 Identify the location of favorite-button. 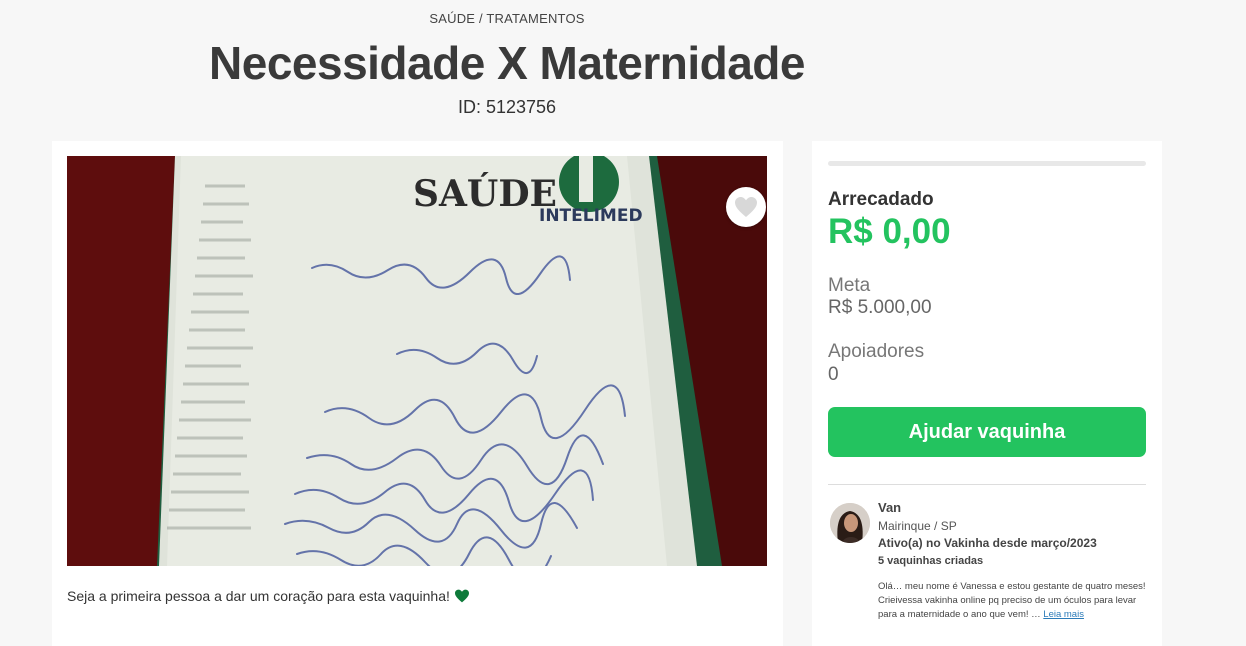
(746, 207).